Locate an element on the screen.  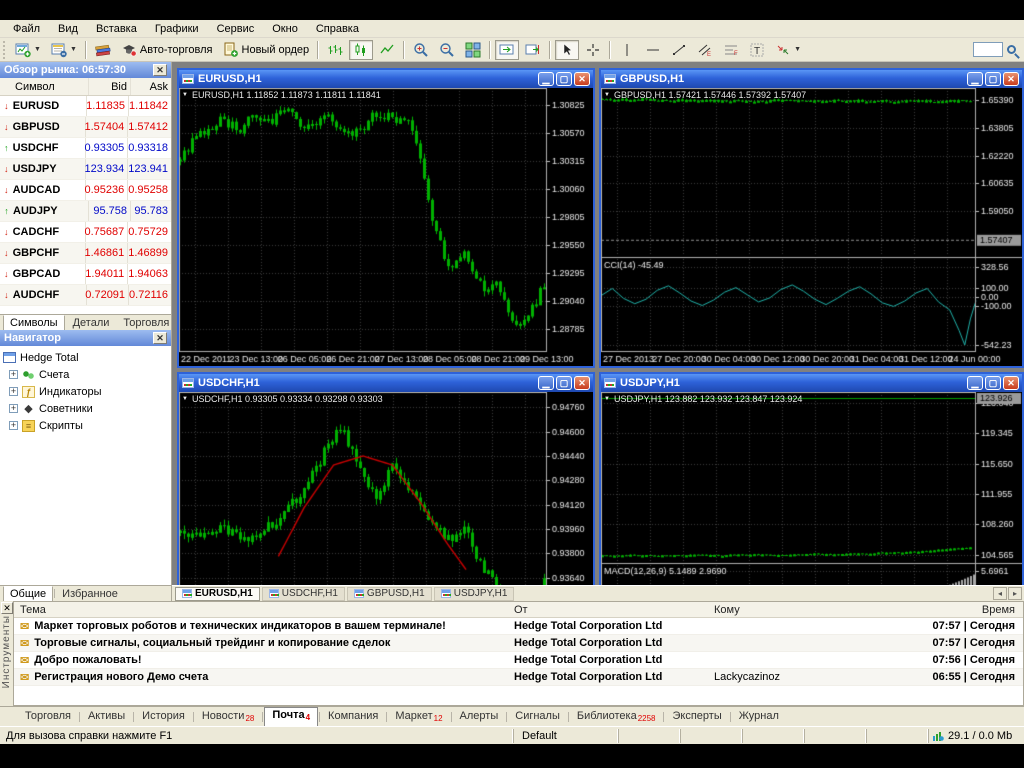
profiles-button: ▼ is located at coordinates (64, 50).